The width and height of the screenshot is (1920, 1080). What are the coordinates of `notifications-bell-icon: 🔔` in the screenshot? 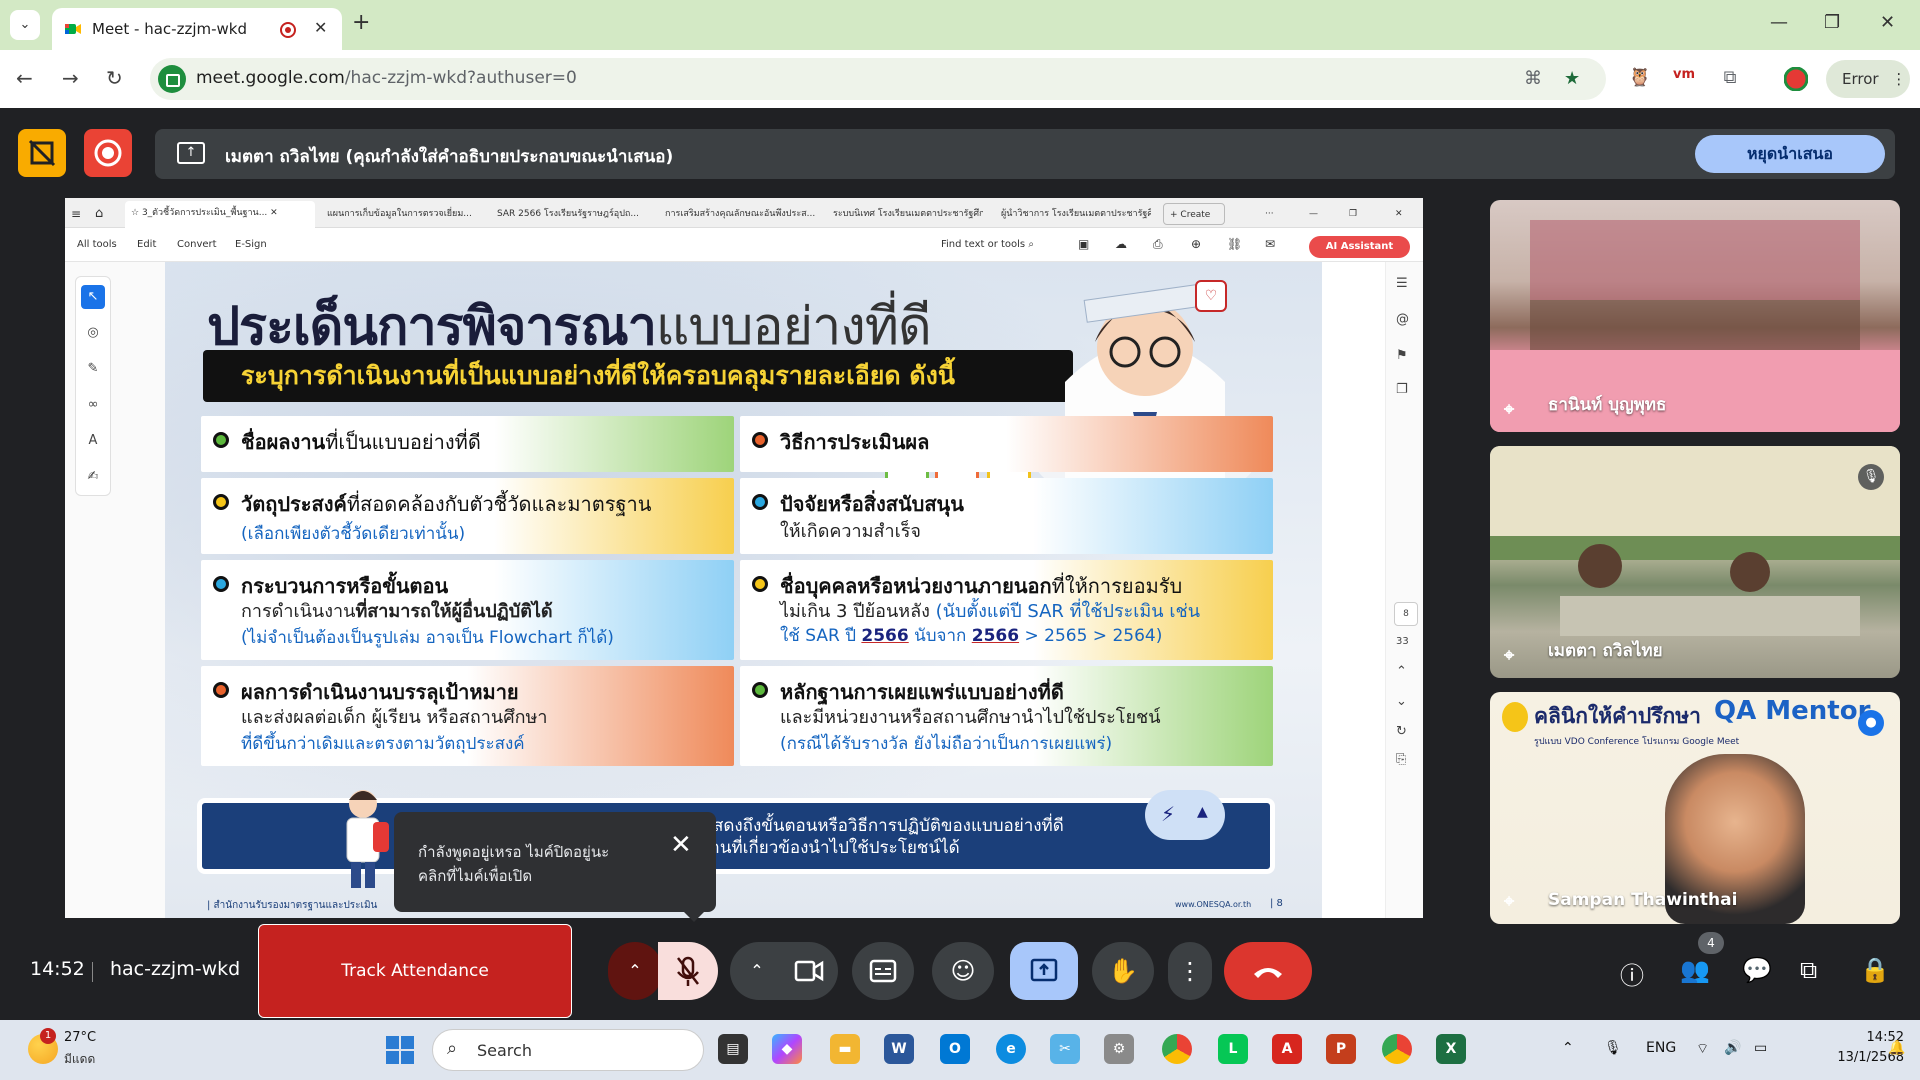 It's located at (1896, 1048).